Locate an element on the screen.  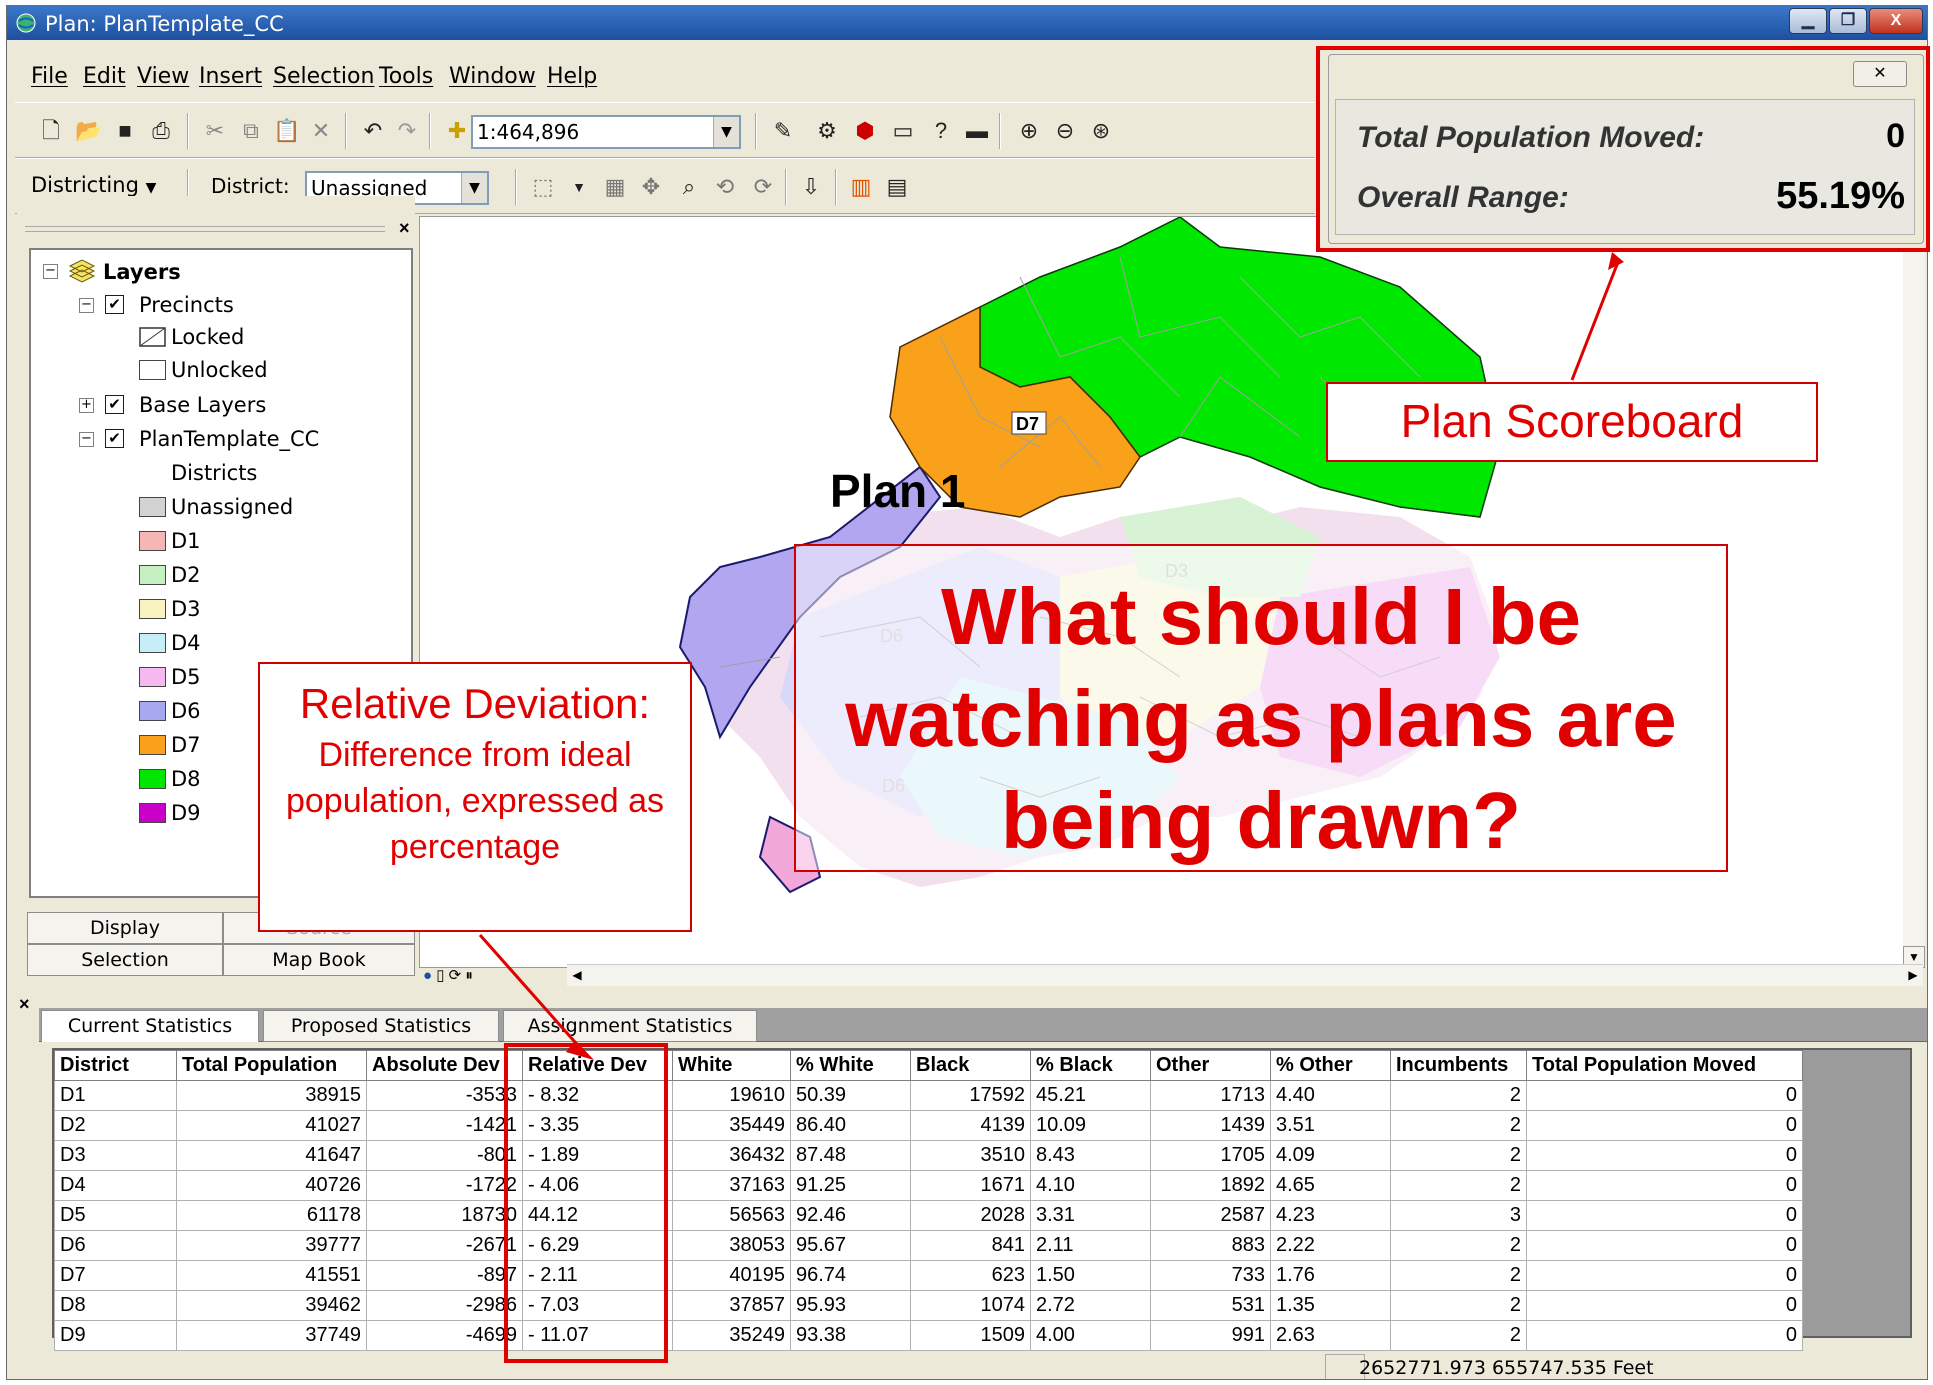
table-cell: 56563 is located at coordinates (731, 1215).